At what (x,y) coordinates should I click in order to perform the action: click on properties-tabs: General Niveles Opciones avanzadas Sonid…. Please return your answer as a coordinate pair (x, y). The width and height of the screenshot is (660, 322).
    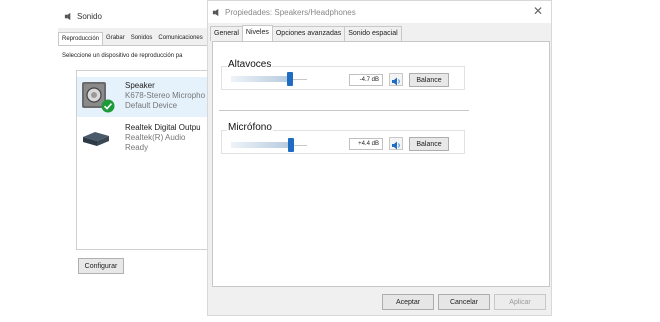
    Looking at the image, I should click on (306, 33).